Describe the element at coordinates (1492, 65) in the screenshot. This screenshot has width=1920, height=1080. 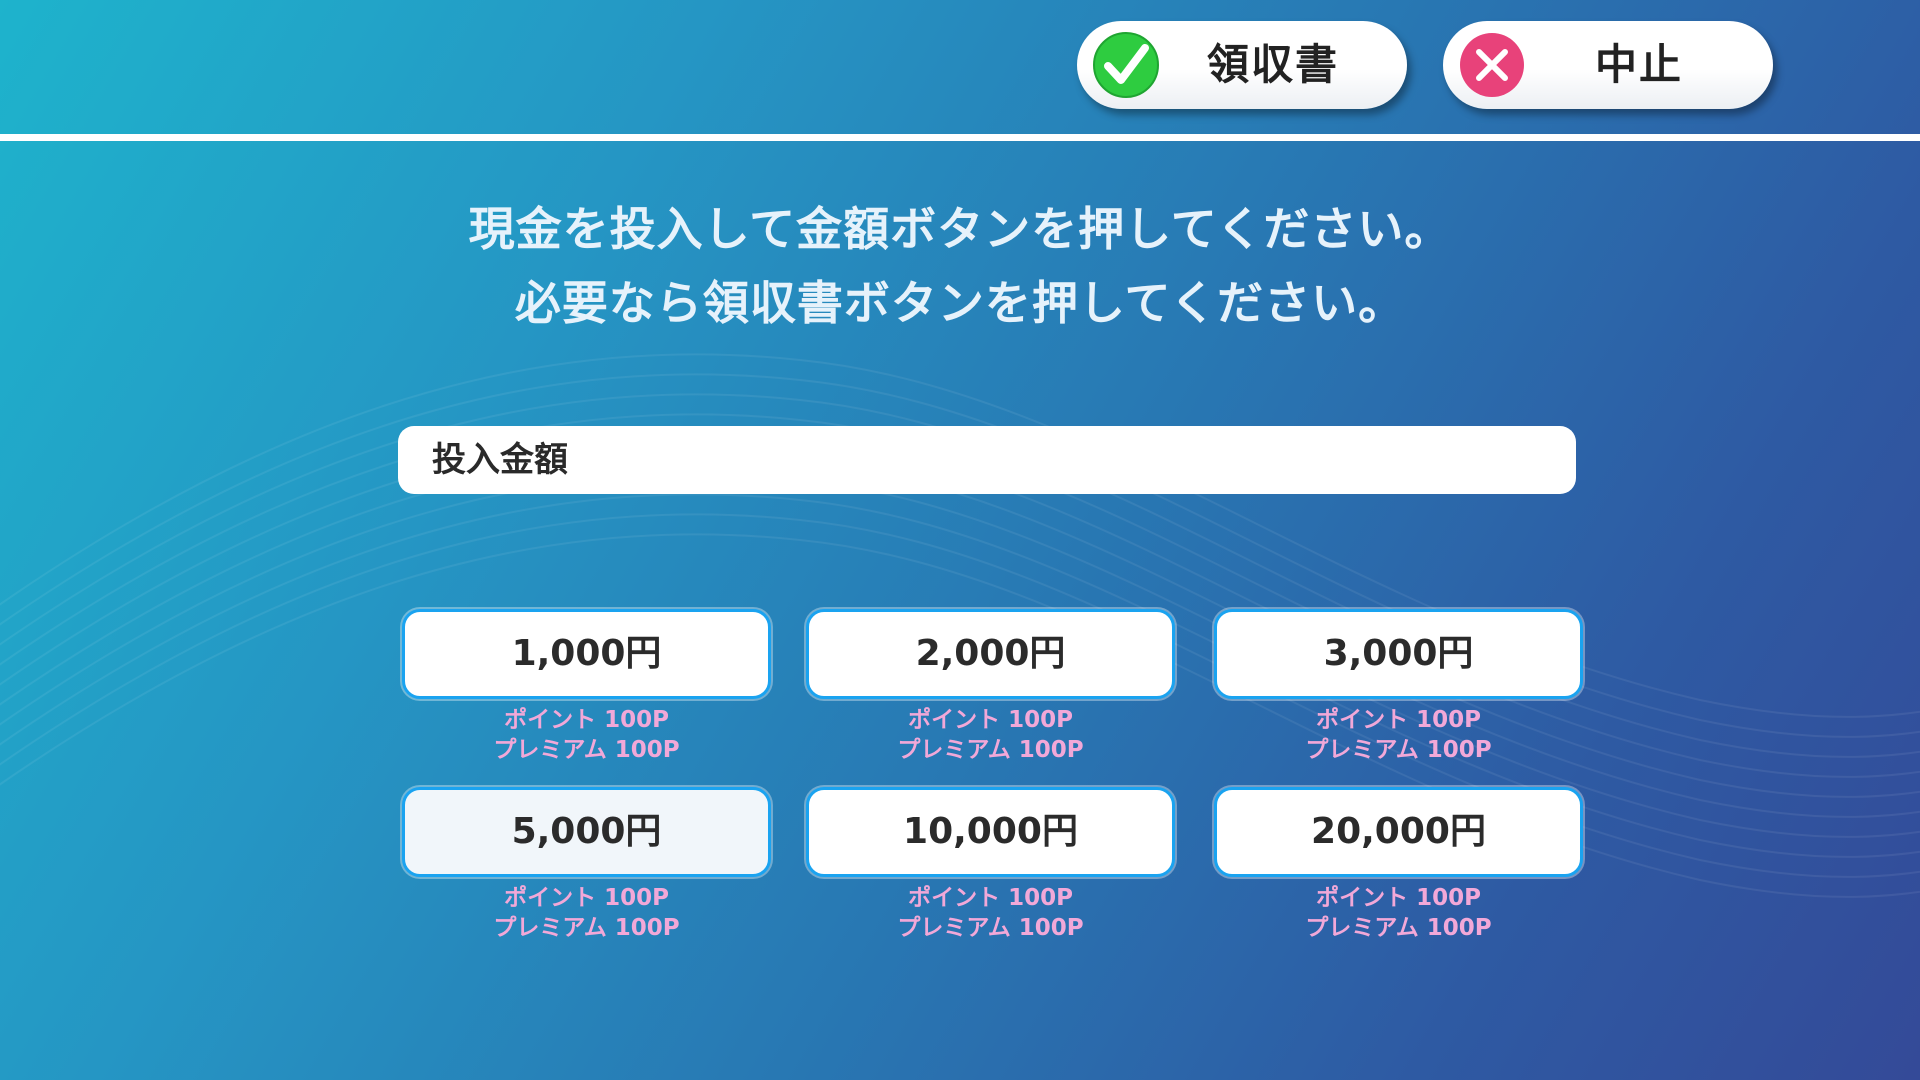
I see `close-icon` at that location.